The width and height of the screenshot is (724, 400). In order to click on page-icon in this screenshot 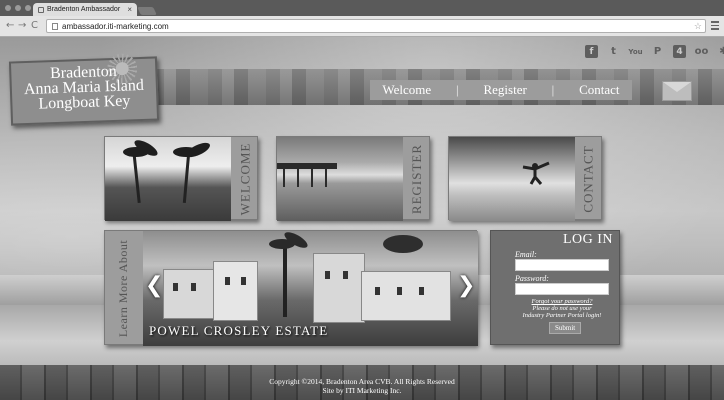, I will do `click(55, 26)`.